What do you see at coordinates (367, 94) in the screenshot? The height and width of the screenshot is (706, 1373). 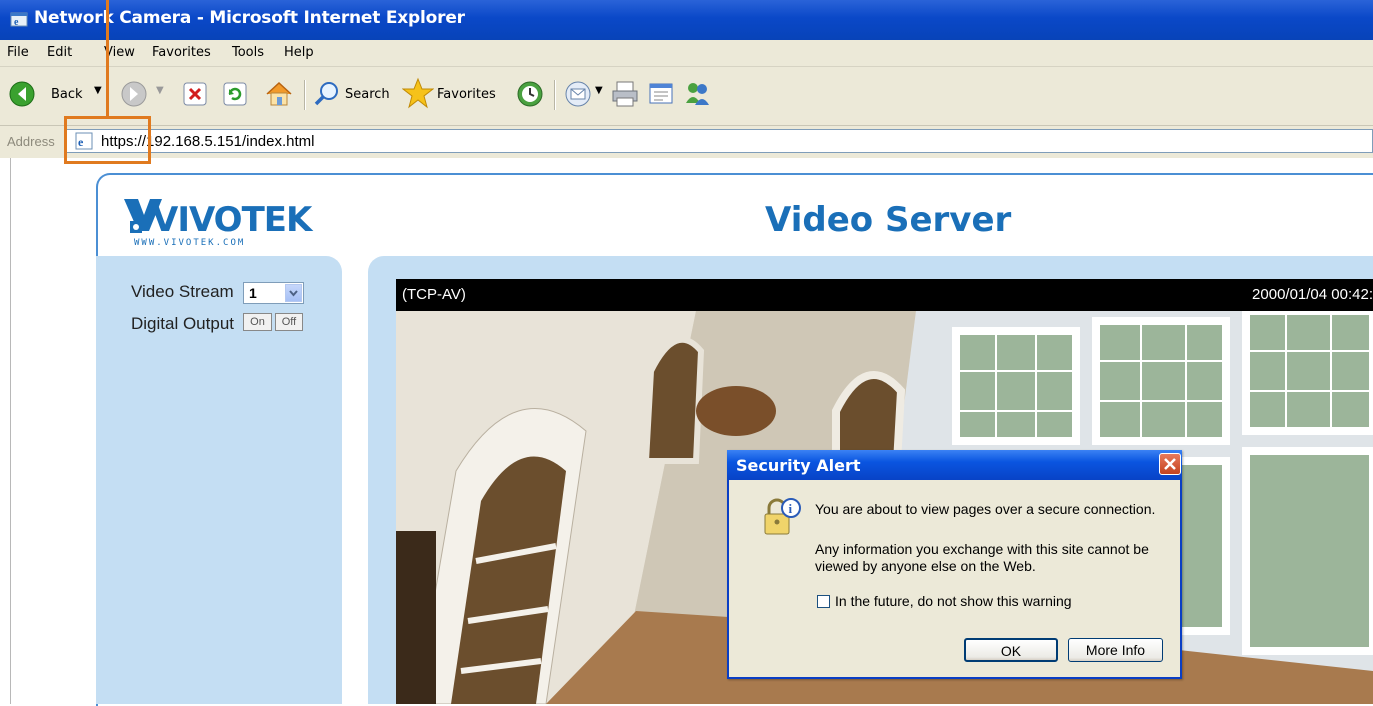 I see `search-label: Search` at bounding box center [367, 94].